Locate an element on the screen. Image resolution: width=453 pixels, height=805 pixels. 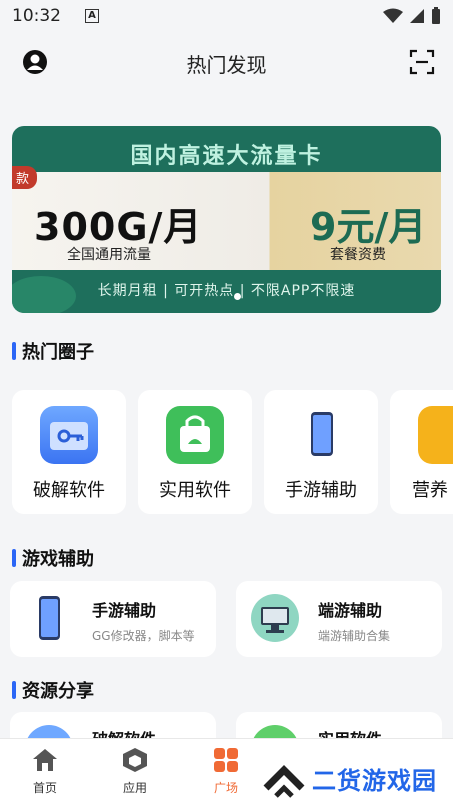
section-title-hot-circles: 热门圈子 is located at coordinates (53, 351).